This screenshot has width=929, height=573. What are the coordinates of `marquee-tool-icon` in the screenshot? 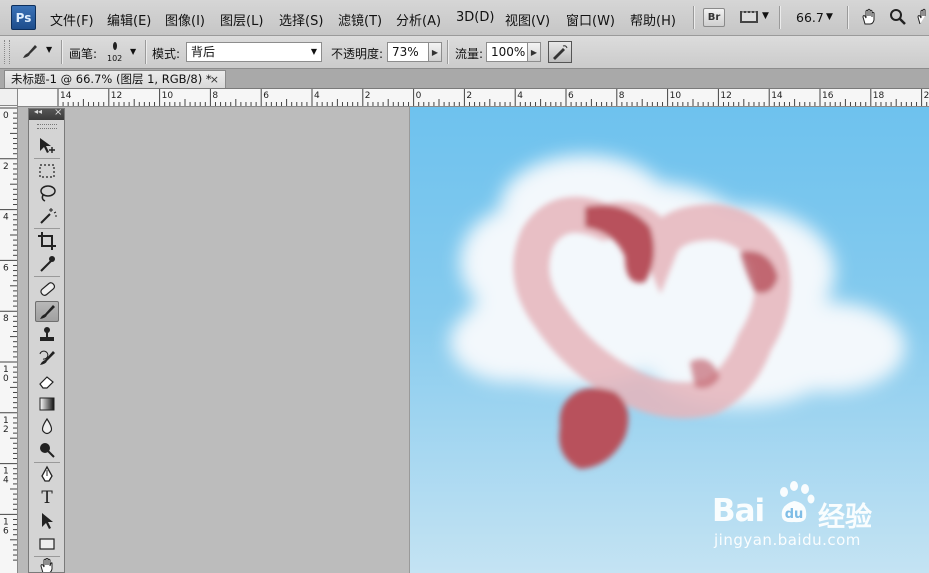 It's located at (47, 170).